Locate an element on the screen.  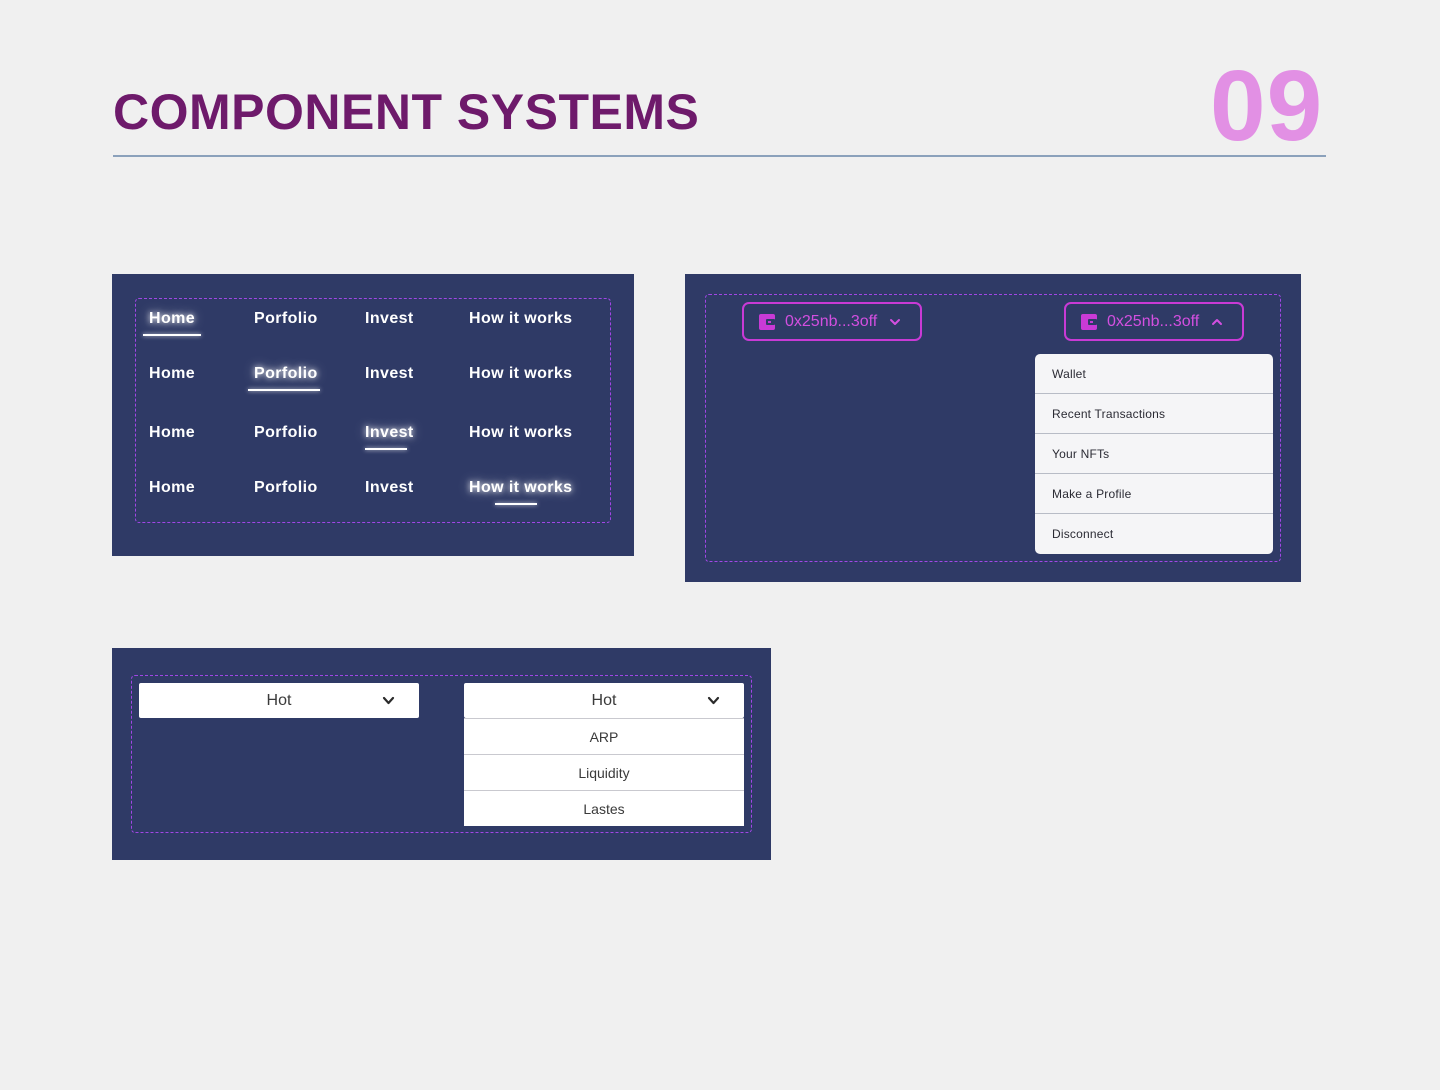
sort-select-open: Hot is located at coordinates (604, 700).